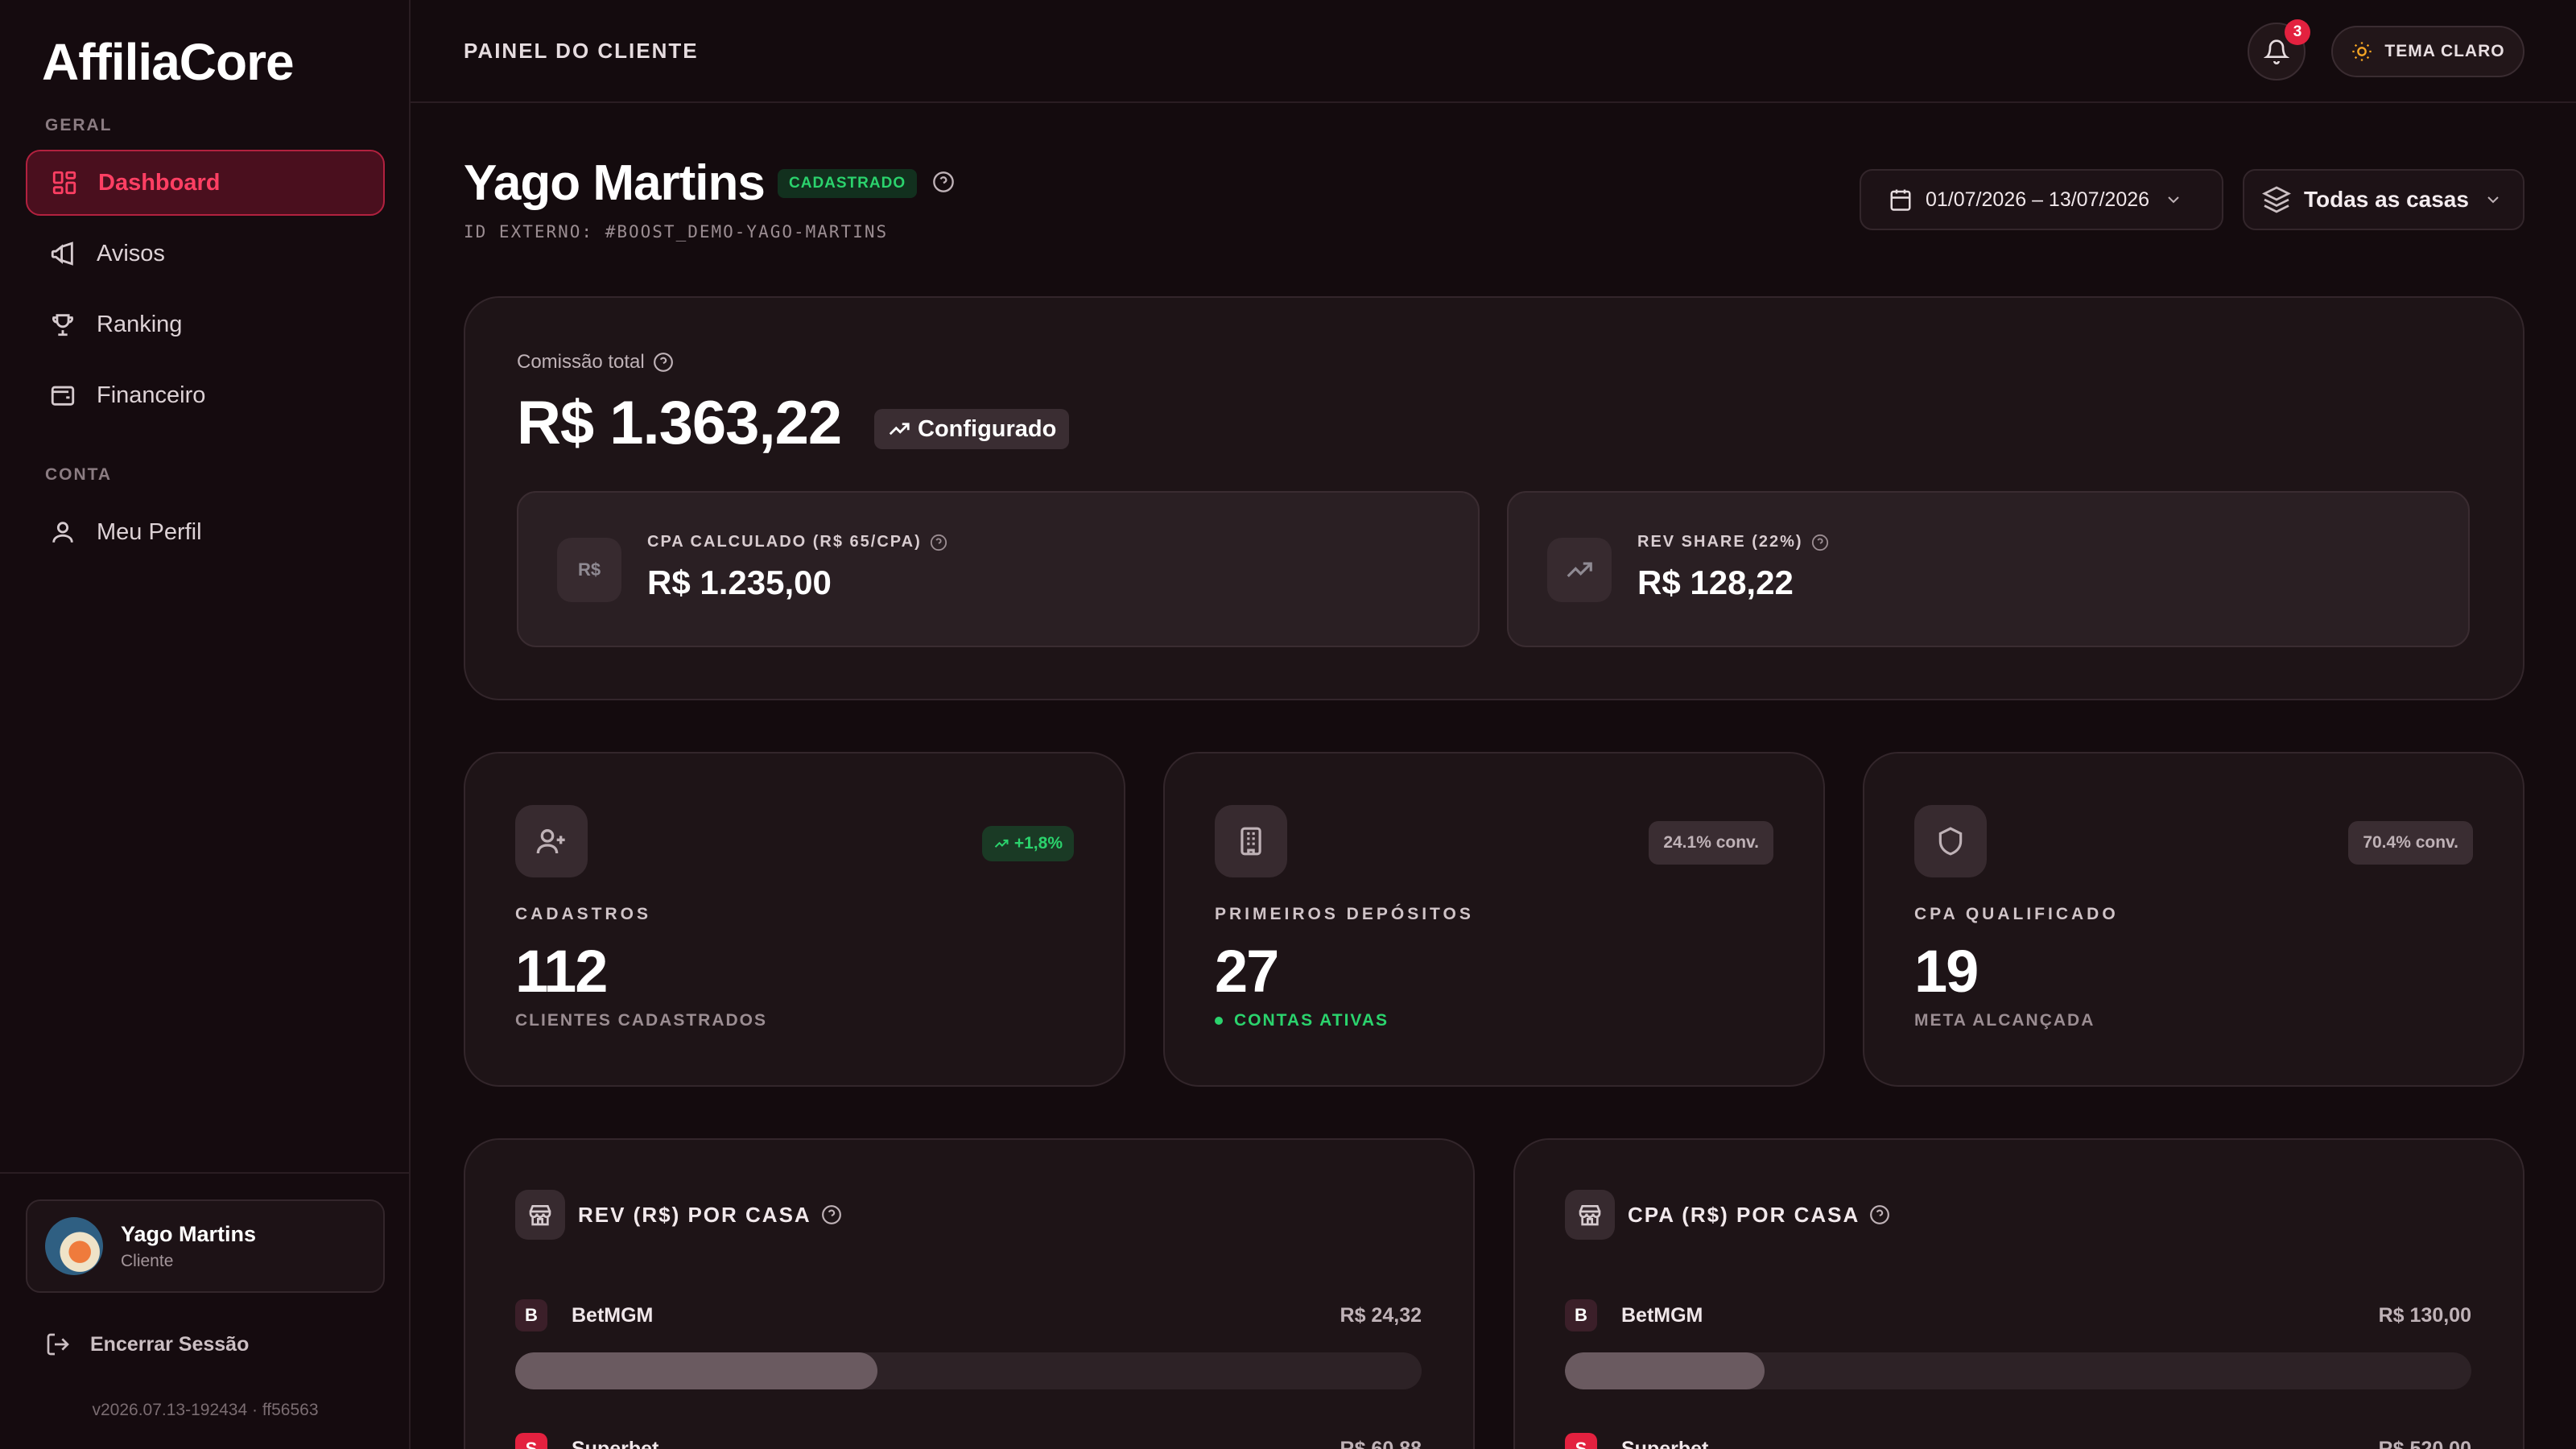  I want to click on stat-footnote: CONTAS ATIVAS, so click(1302, 1020).